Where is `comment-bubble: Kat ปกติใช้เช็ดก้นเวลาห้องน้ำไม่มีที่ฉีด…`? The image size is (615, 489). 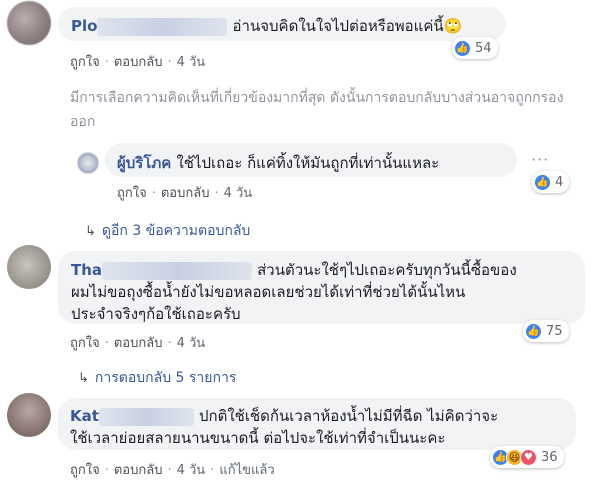
comment-bubble: Kat ปกติใช้เช็ดก้นเวลาห้องน้ำไม่มีที่ฉีด… is located at coordinates (317, 424).